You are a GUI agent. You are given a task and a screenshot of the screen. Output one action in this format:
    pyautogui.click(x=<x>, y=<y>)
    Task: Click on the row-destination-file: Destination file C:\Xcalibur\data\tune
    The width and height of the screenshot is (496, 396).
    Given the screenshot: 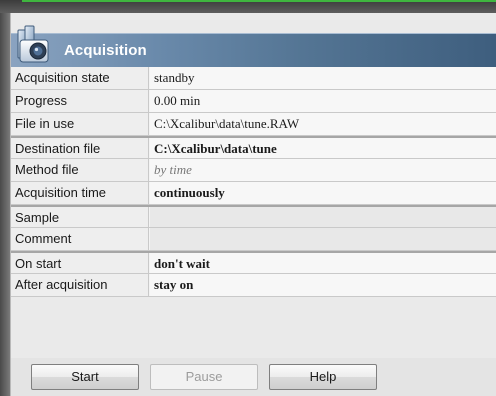 What is the action you would take?
    pyautogui.click(x=253, y=147)
    